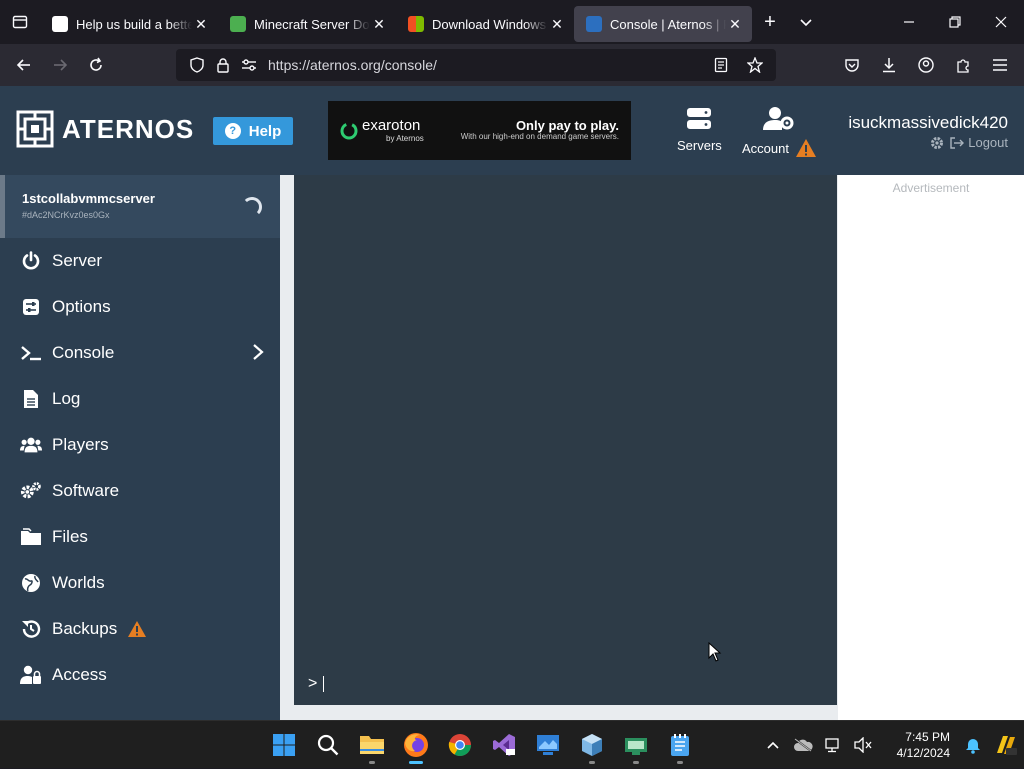  Describe the element at coordinates (80, 444) in the screenshot. I see `sidebar-item-label: Players` at that location.